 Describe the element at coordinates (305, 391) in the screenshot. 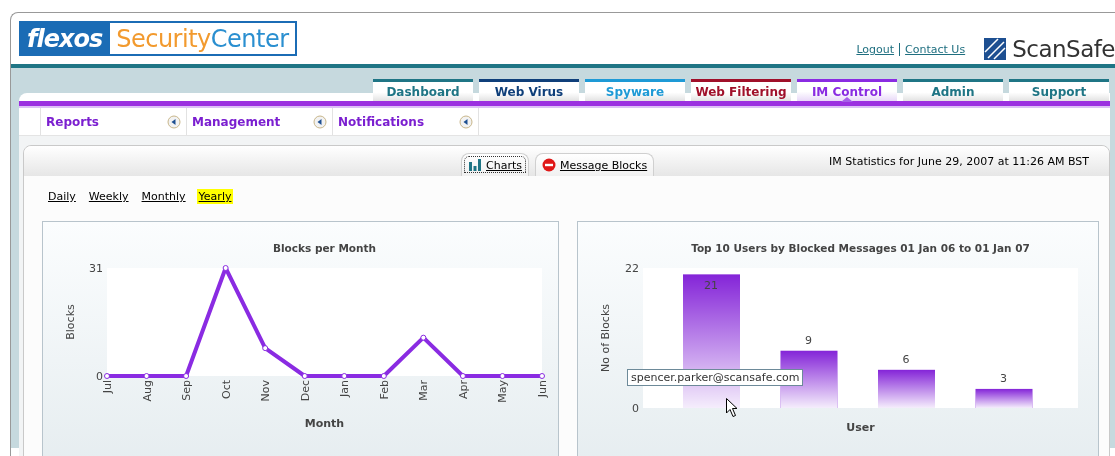

I see `x-tick-label: Dec` at that location.